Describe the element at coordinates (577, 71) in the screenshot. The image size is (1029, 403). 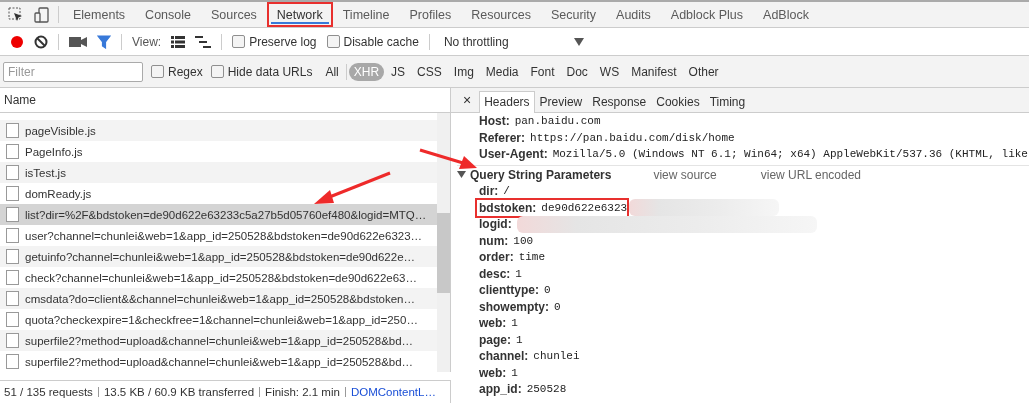
I see `type-filter: Doc` at that location.